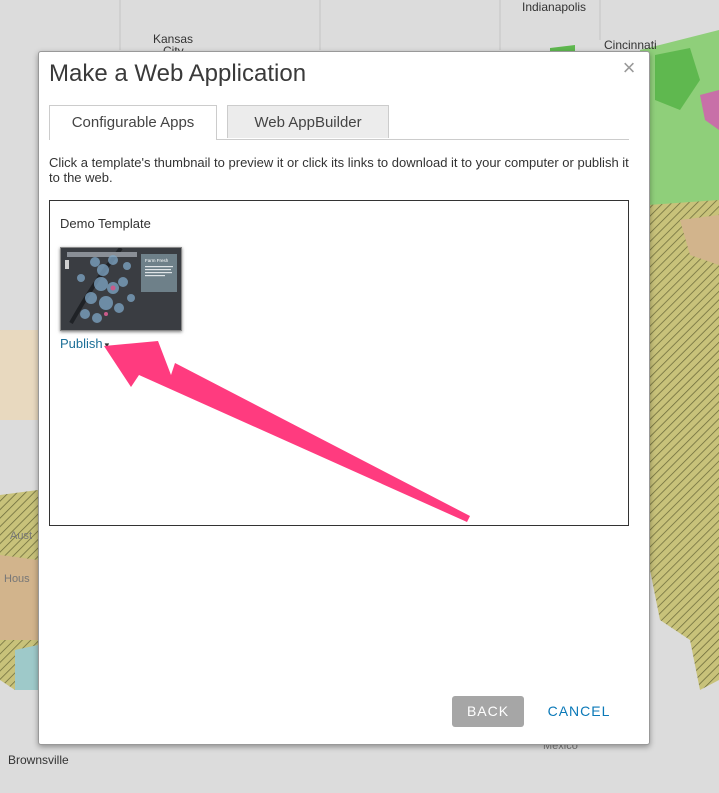  I want to click on thumbnail-title: Farm Fresh, so click(157, 260).